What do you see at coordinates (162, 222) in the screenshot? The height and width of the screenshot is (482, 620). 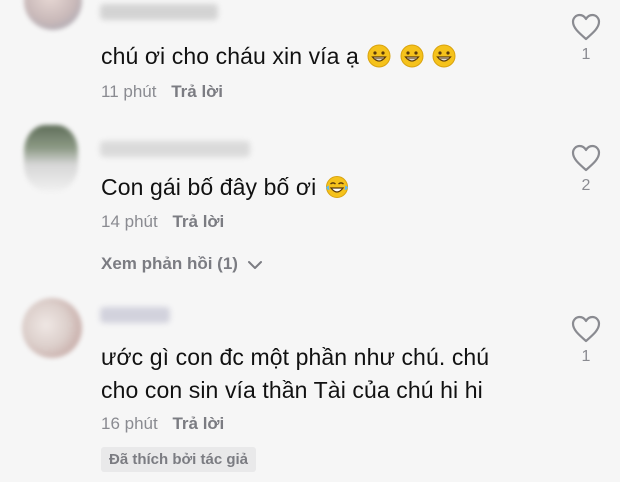 I see `comment-meta: 14 phút Trả lời` at bounding box center [162, 222].